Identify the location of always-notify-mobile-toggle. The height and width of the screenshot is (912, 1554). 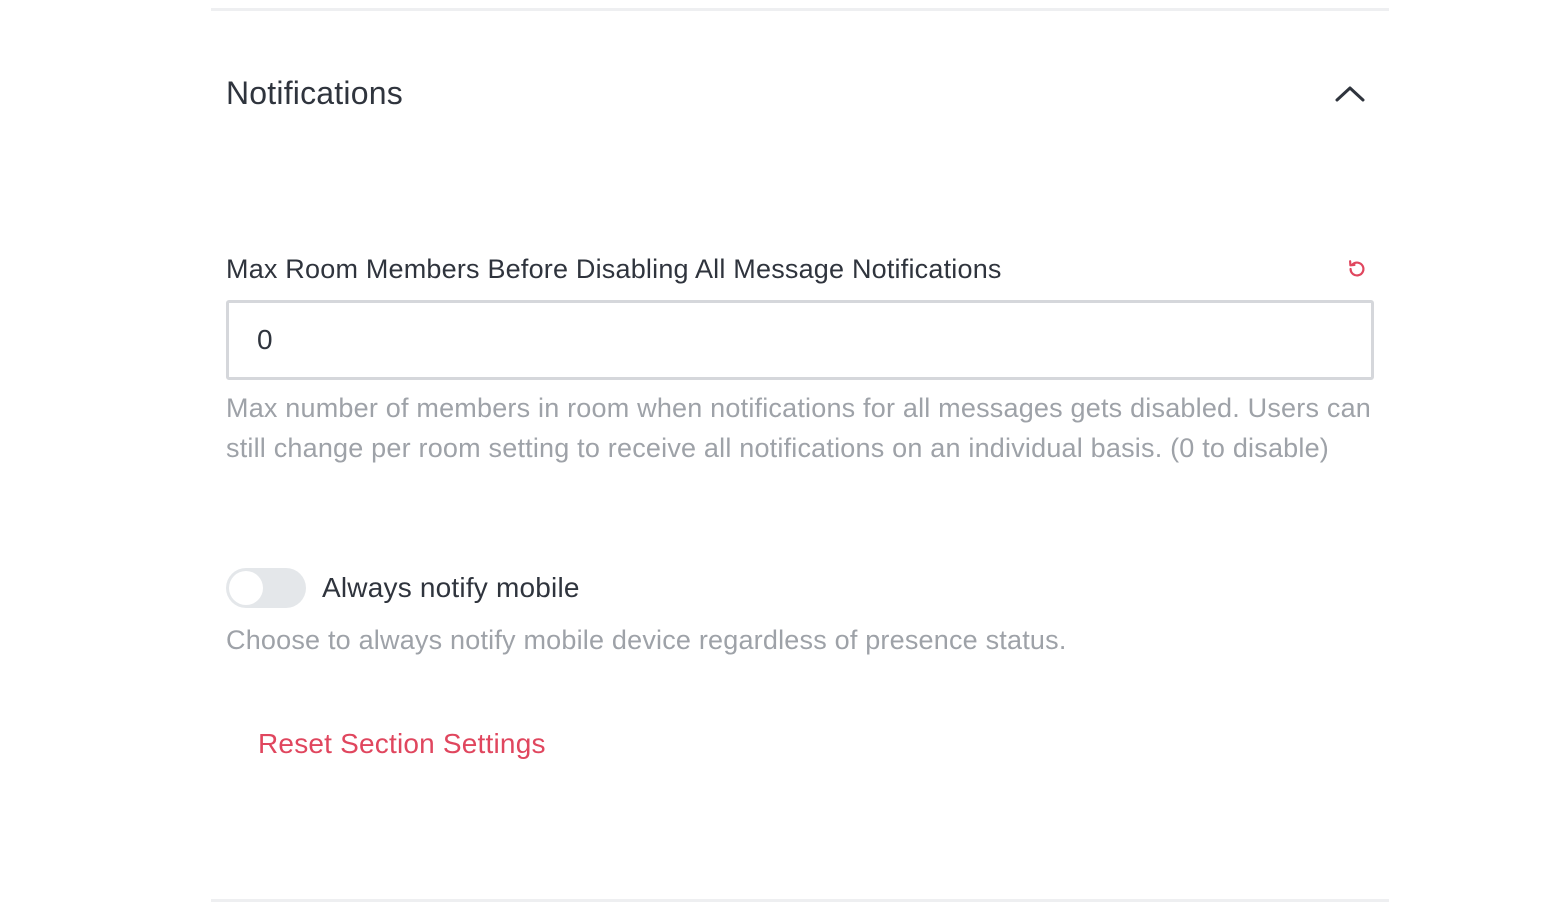
(266, 588).